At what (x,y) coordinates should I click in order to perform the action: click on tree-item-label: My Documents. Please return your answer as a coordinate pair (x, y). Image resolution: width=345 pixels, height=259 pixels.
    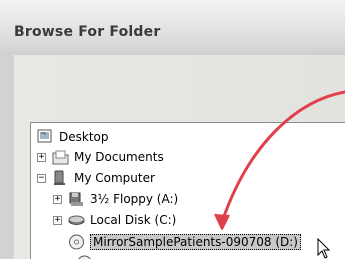
    Looking at the image, I should click on (119, 157).